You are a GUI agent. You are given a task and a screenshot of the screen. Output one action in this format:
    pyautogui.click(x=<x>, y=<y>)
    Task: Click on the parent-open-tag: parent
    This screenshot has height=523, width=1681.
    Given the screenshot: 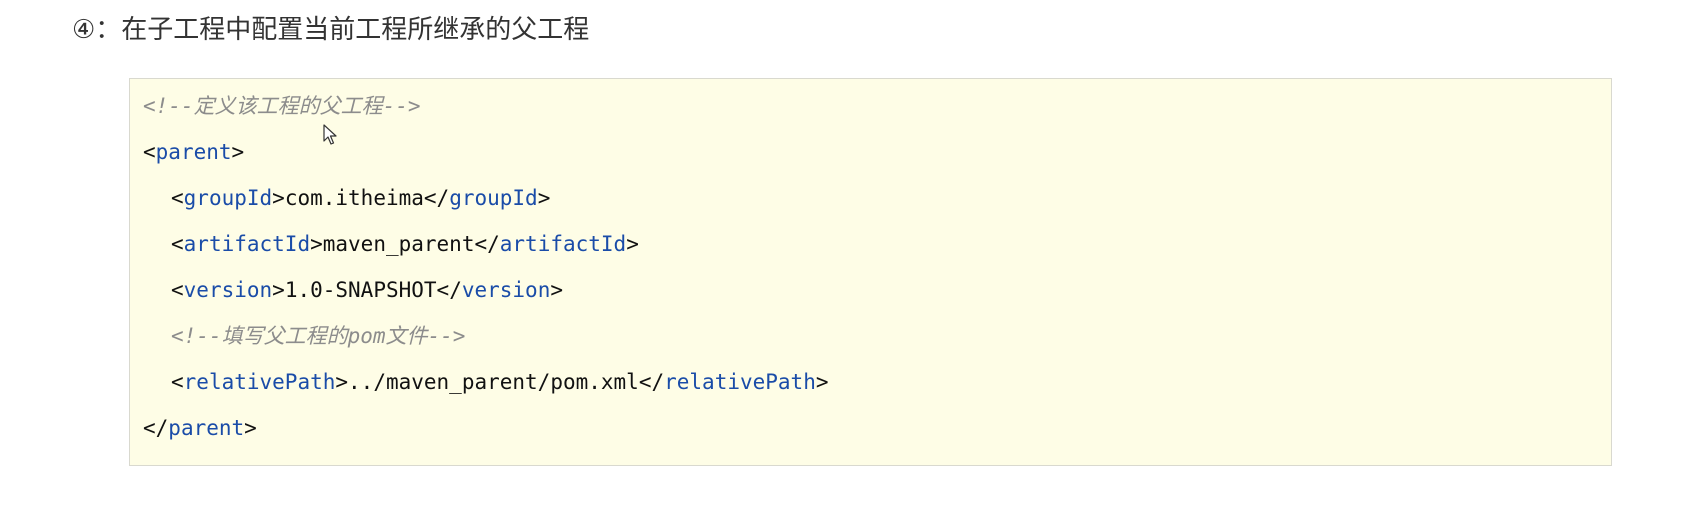 What is the action you would take?
    pyautogui.click(x=193, y=152)
    